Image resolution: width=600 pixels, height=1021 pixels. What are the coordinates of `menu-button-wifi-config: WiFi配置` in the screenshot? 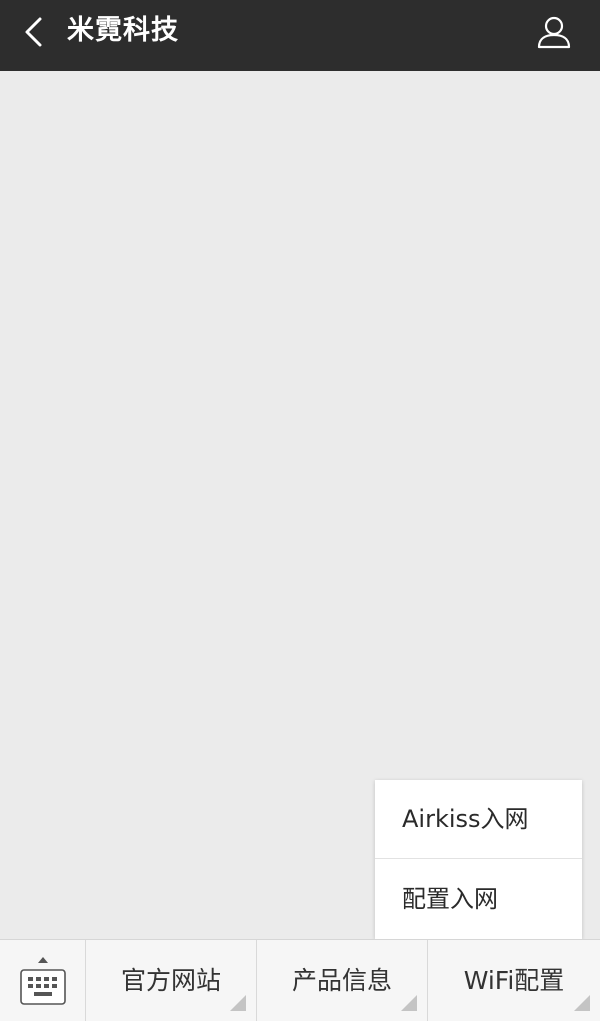 It's located at (514, 980).